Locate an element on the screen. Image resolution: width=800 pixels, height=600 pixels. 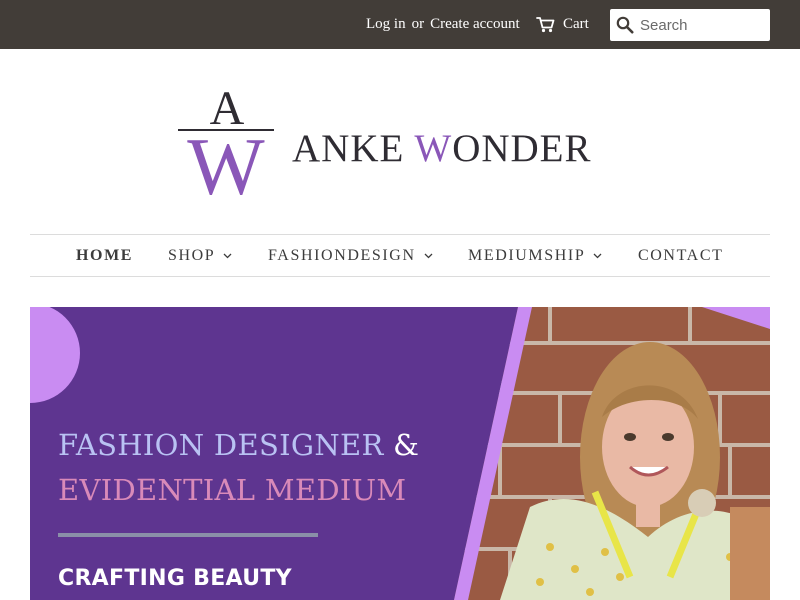
nav-item-home: HOME is located at coordinates (104, 256).